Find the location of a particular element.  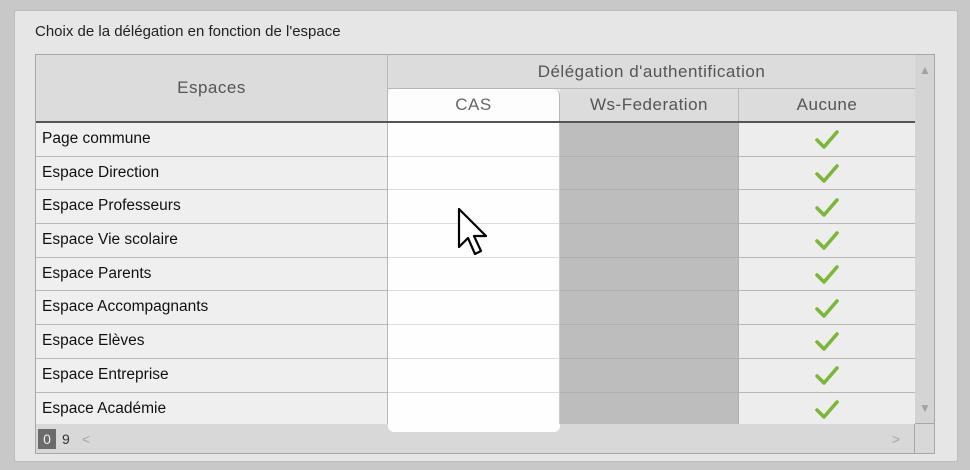

table-row: Page commune is located at coordinates (475, 140).